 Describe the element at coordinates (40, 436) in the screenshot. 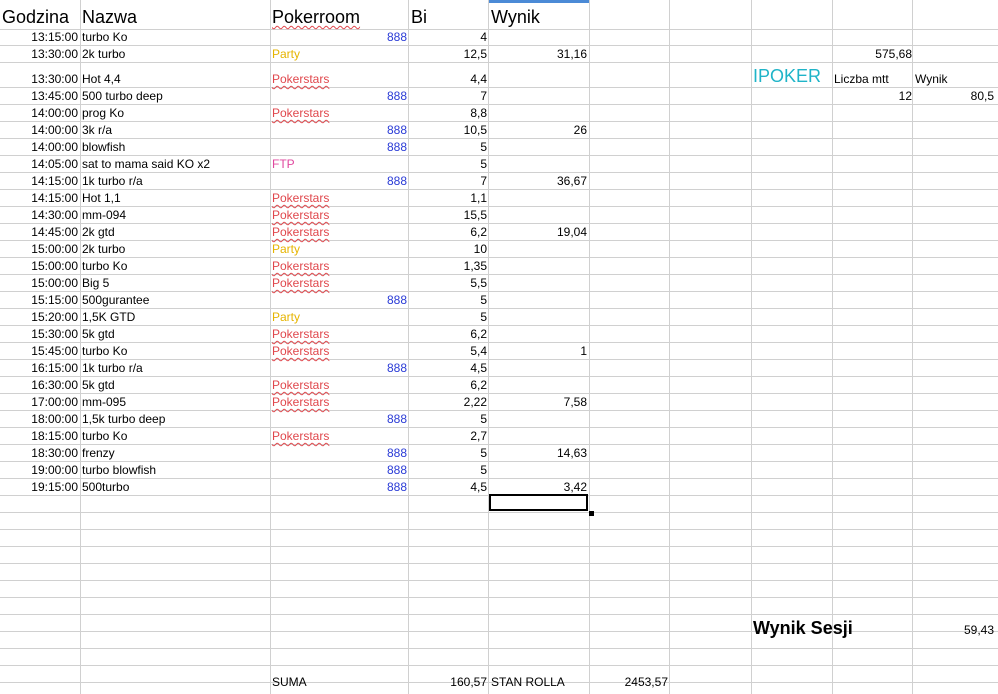

I see `time-cell: 18:15:00` at that location.